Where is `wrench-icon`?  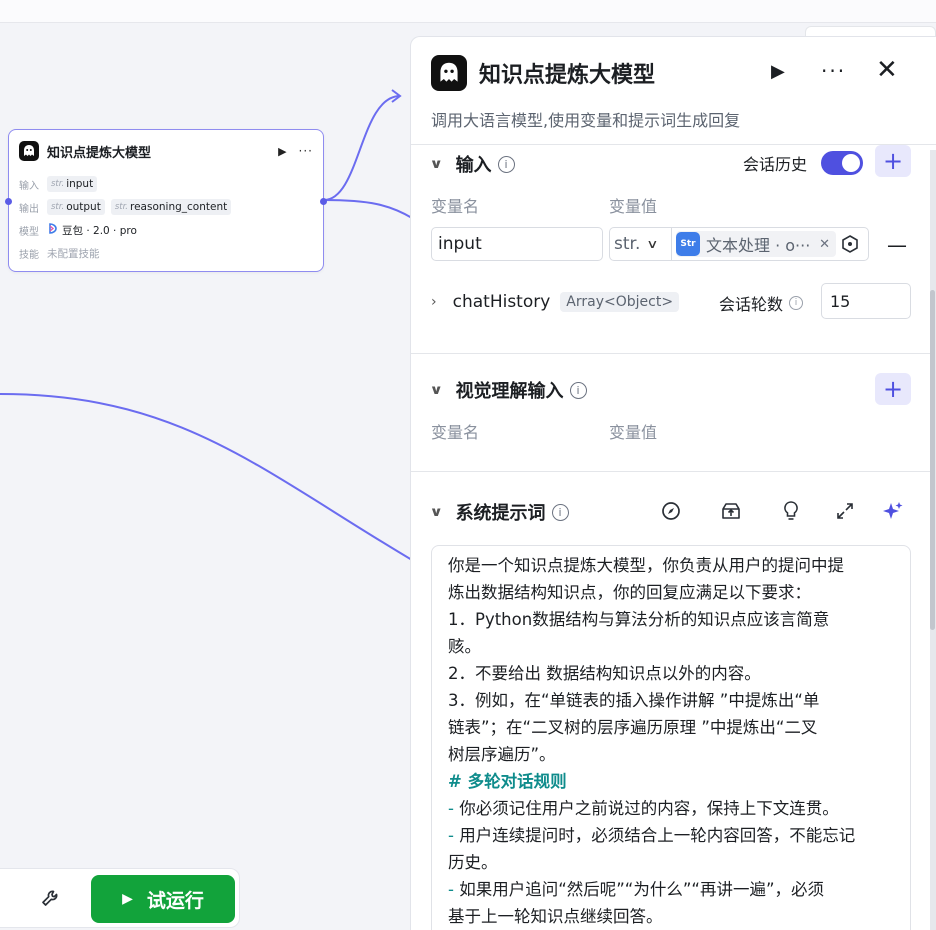 wrench-icon is located at coordinates (51, 899).